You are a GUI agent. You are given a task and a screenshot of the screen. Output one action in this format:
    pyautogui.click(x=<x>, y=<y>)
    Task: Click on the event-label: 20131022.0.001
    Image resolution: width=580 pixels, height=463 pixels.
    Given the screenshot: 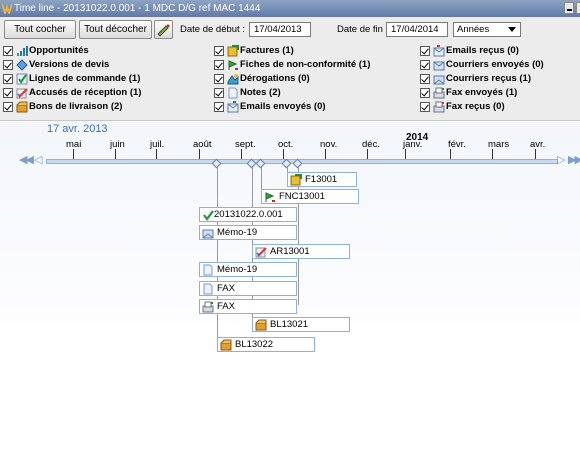 What is the action you would take?
    pyautogui.click(x=248, y=214)
    